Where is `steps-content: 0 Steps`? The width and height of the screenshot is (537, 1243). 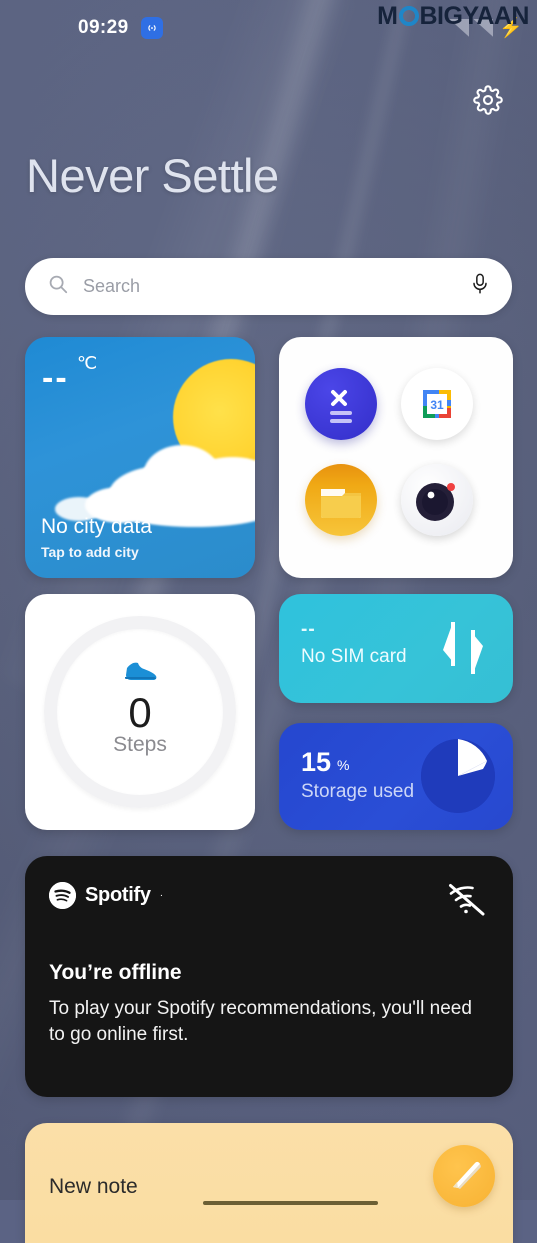
steps-content: 0 Steps is located at coordinates (140, 706).